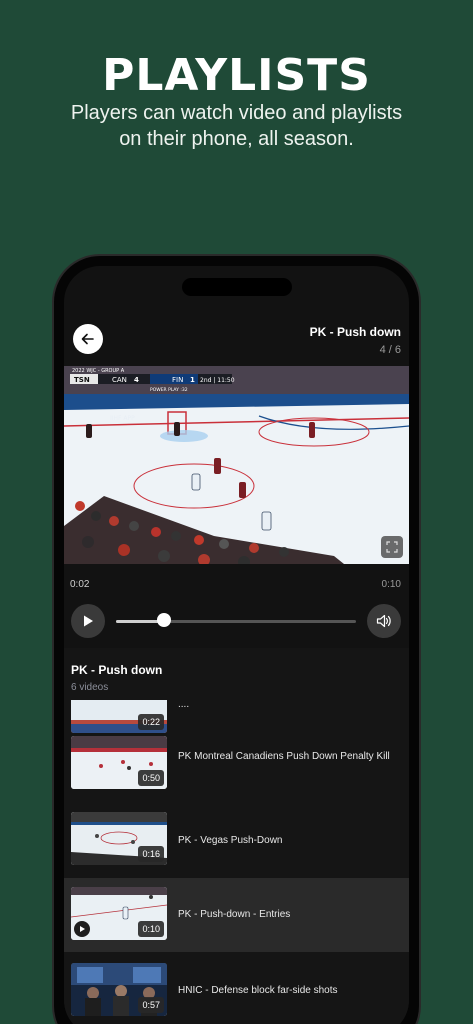  I want to click on scorebug-network: TSN, so click(82, 380).